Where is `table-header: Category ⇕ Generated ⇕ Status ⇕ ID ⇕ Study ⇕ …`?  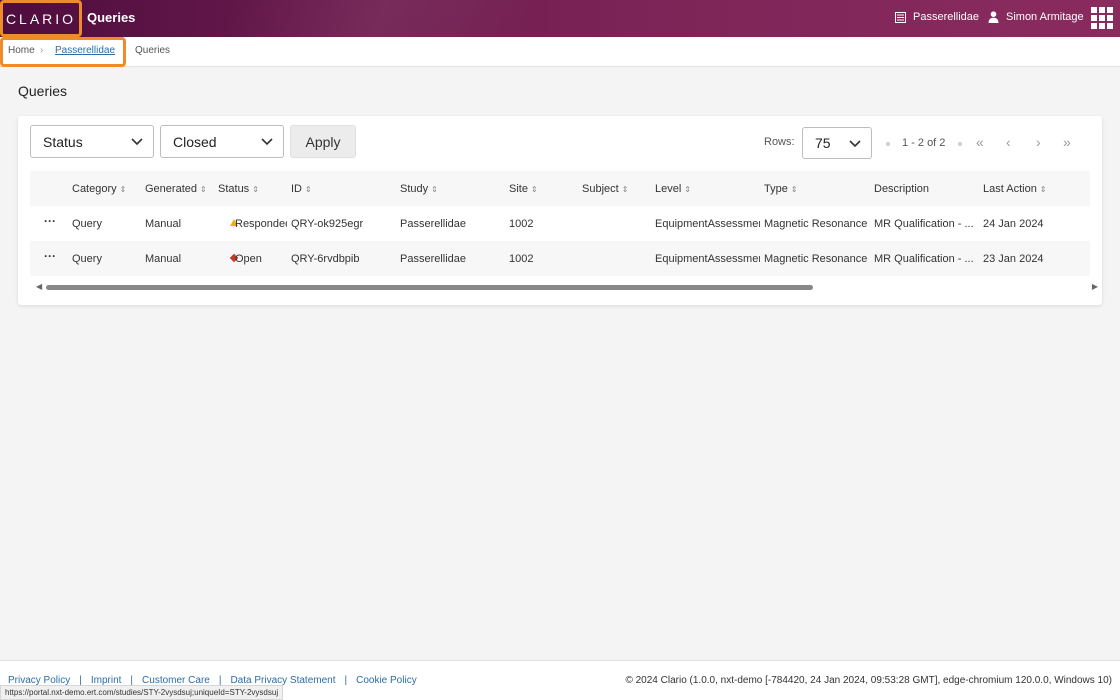 table-header: Category ⇕ Generated ⇕ Status ⇕ ID ⇕ Study ⇕ … is located at coordinates (560, 188).